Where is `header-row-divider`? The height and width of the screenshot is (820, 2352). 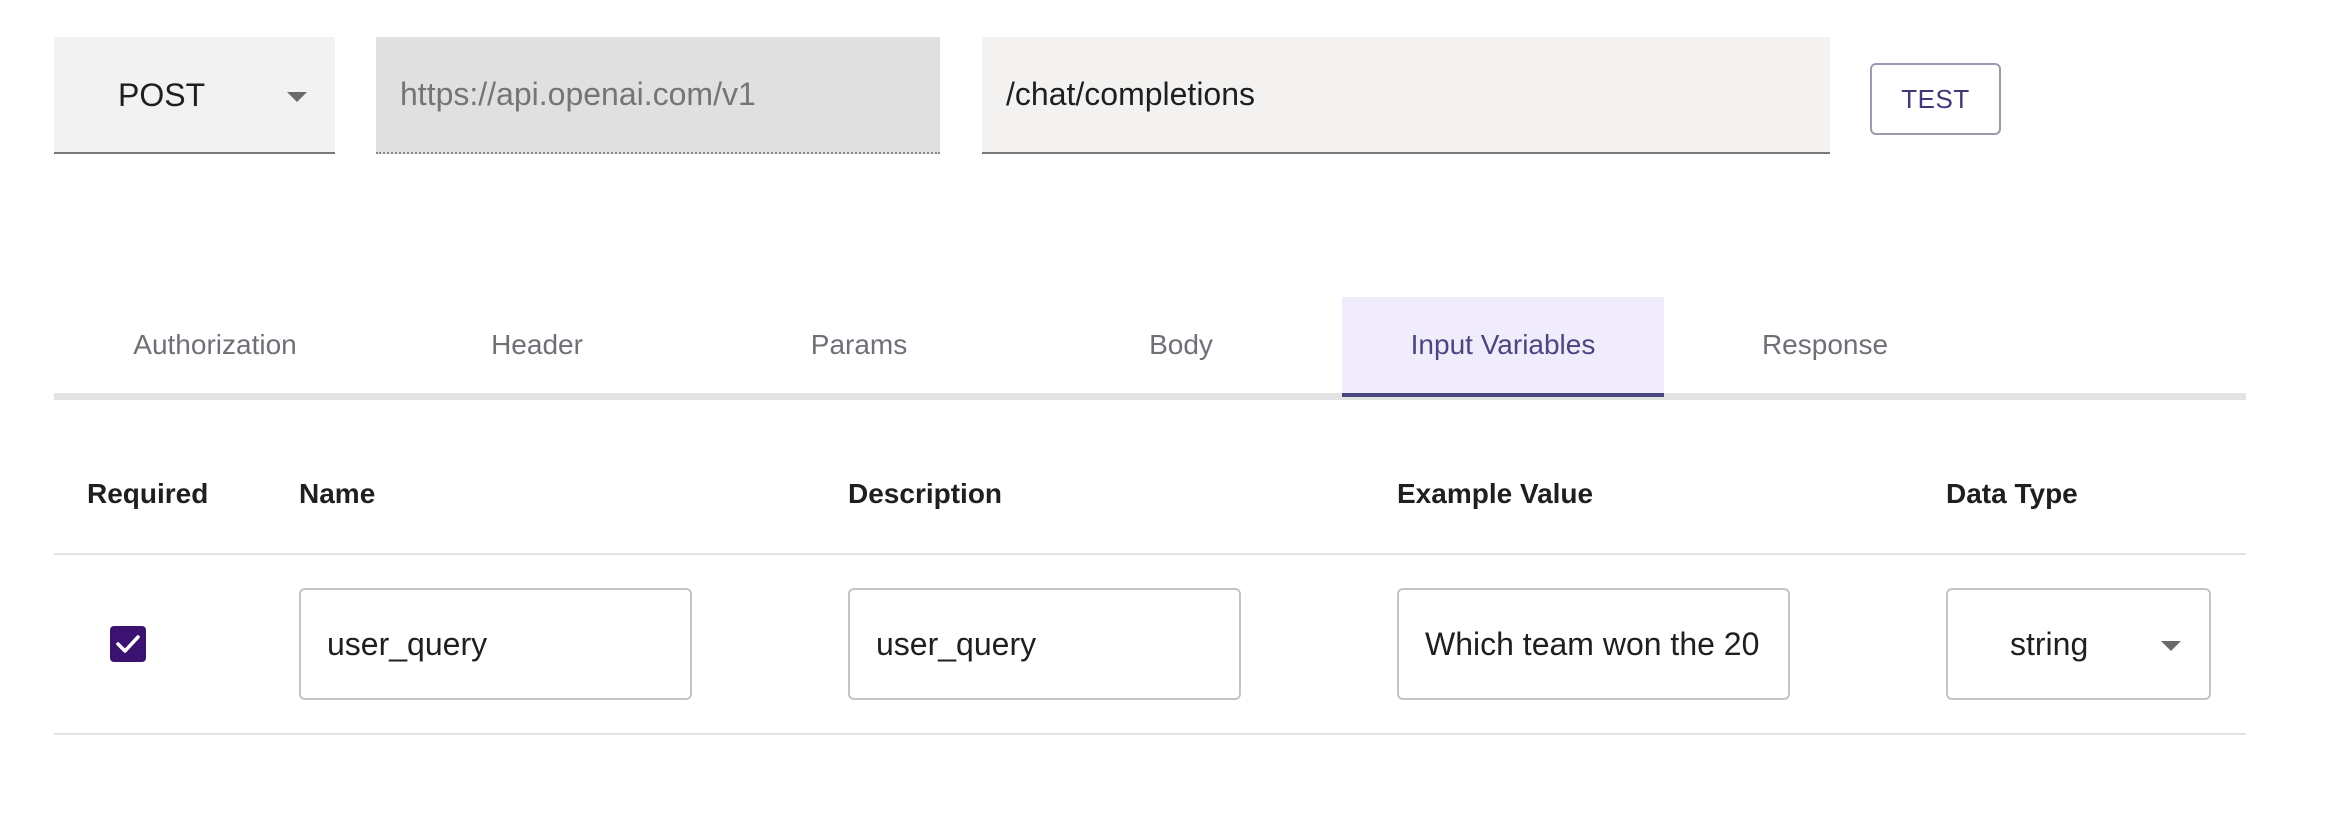 header-row-divider is located at coordinates (1150, 554).